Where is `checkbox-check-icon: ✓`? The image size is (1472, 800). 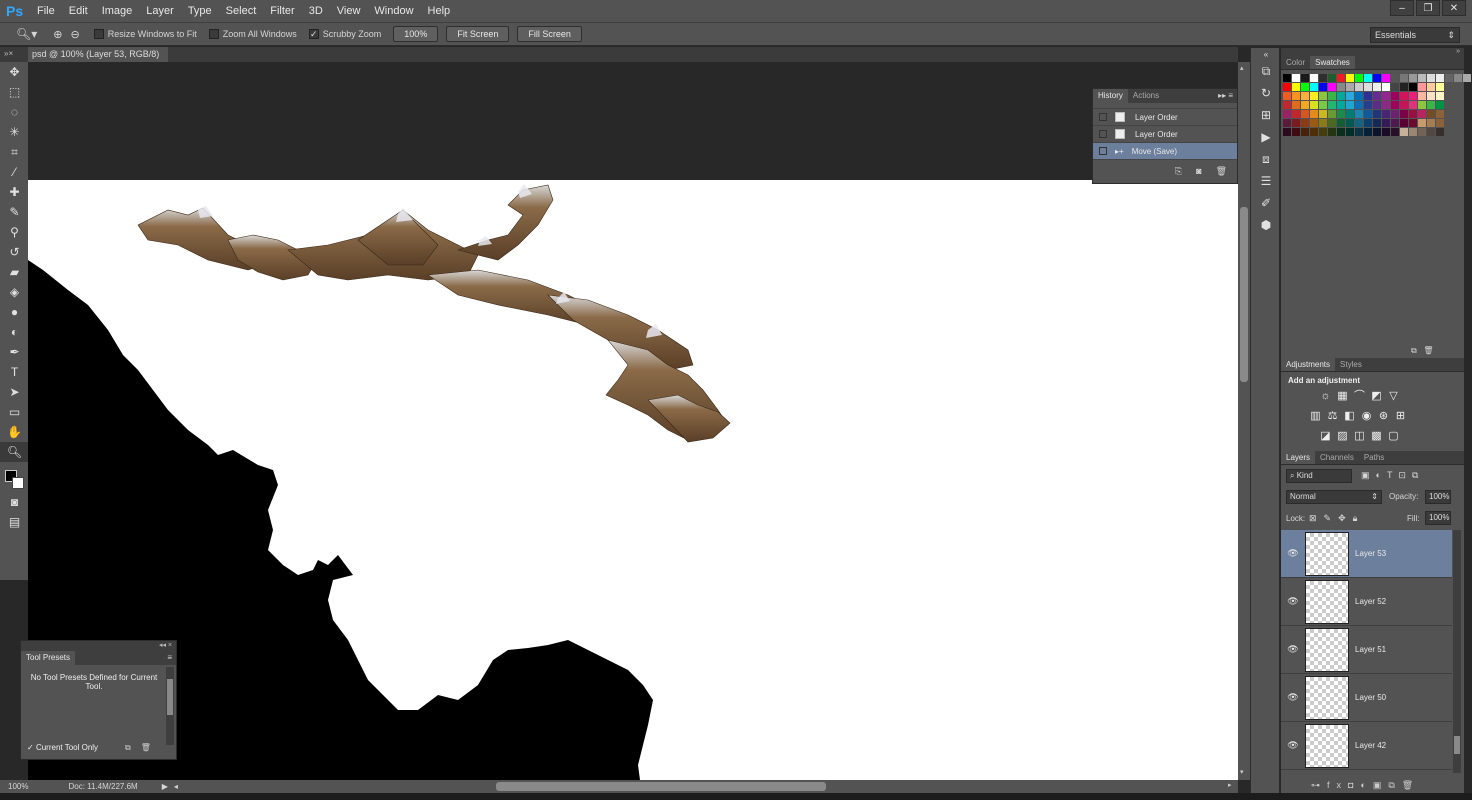
checkbox-check-icon: ✓ is located at coordinates (30, 747).